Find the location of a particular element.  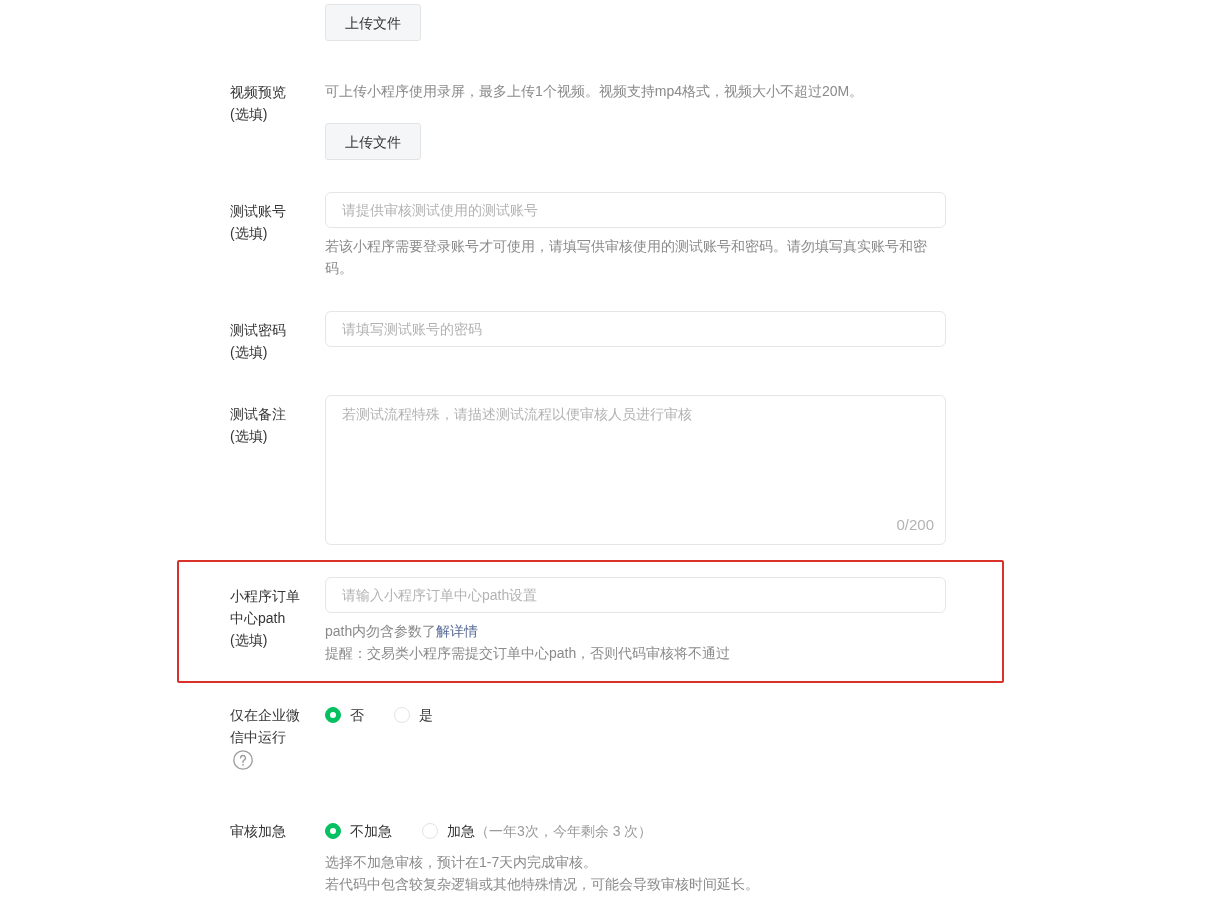

field-label: 测试账号 is located at coordinates (258, 211).